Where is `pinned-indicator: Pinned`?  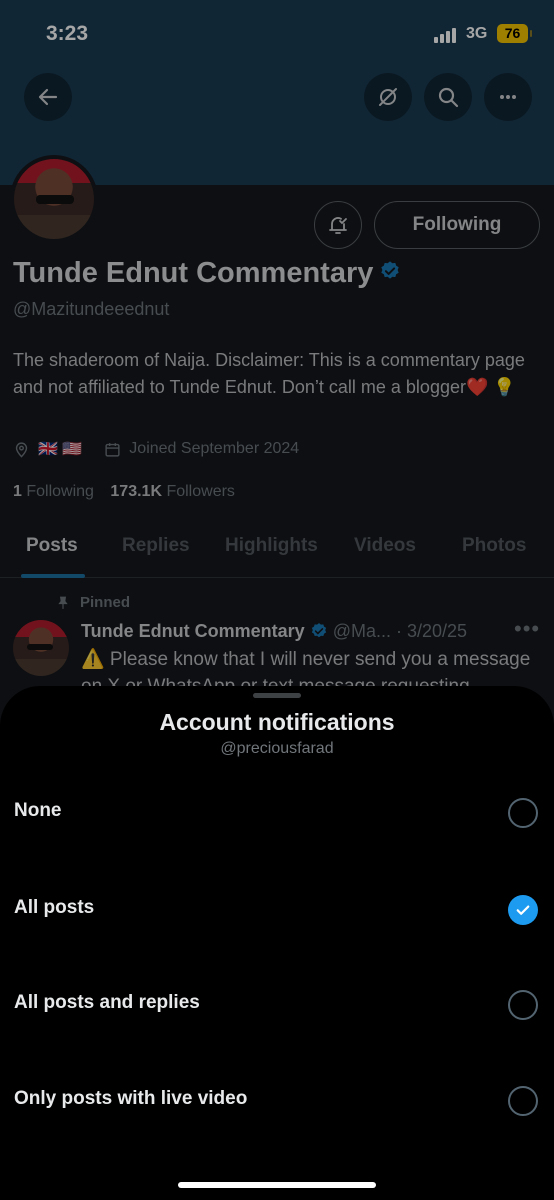
pinned-indicator: Pinned is located at coordinates (93, 602).